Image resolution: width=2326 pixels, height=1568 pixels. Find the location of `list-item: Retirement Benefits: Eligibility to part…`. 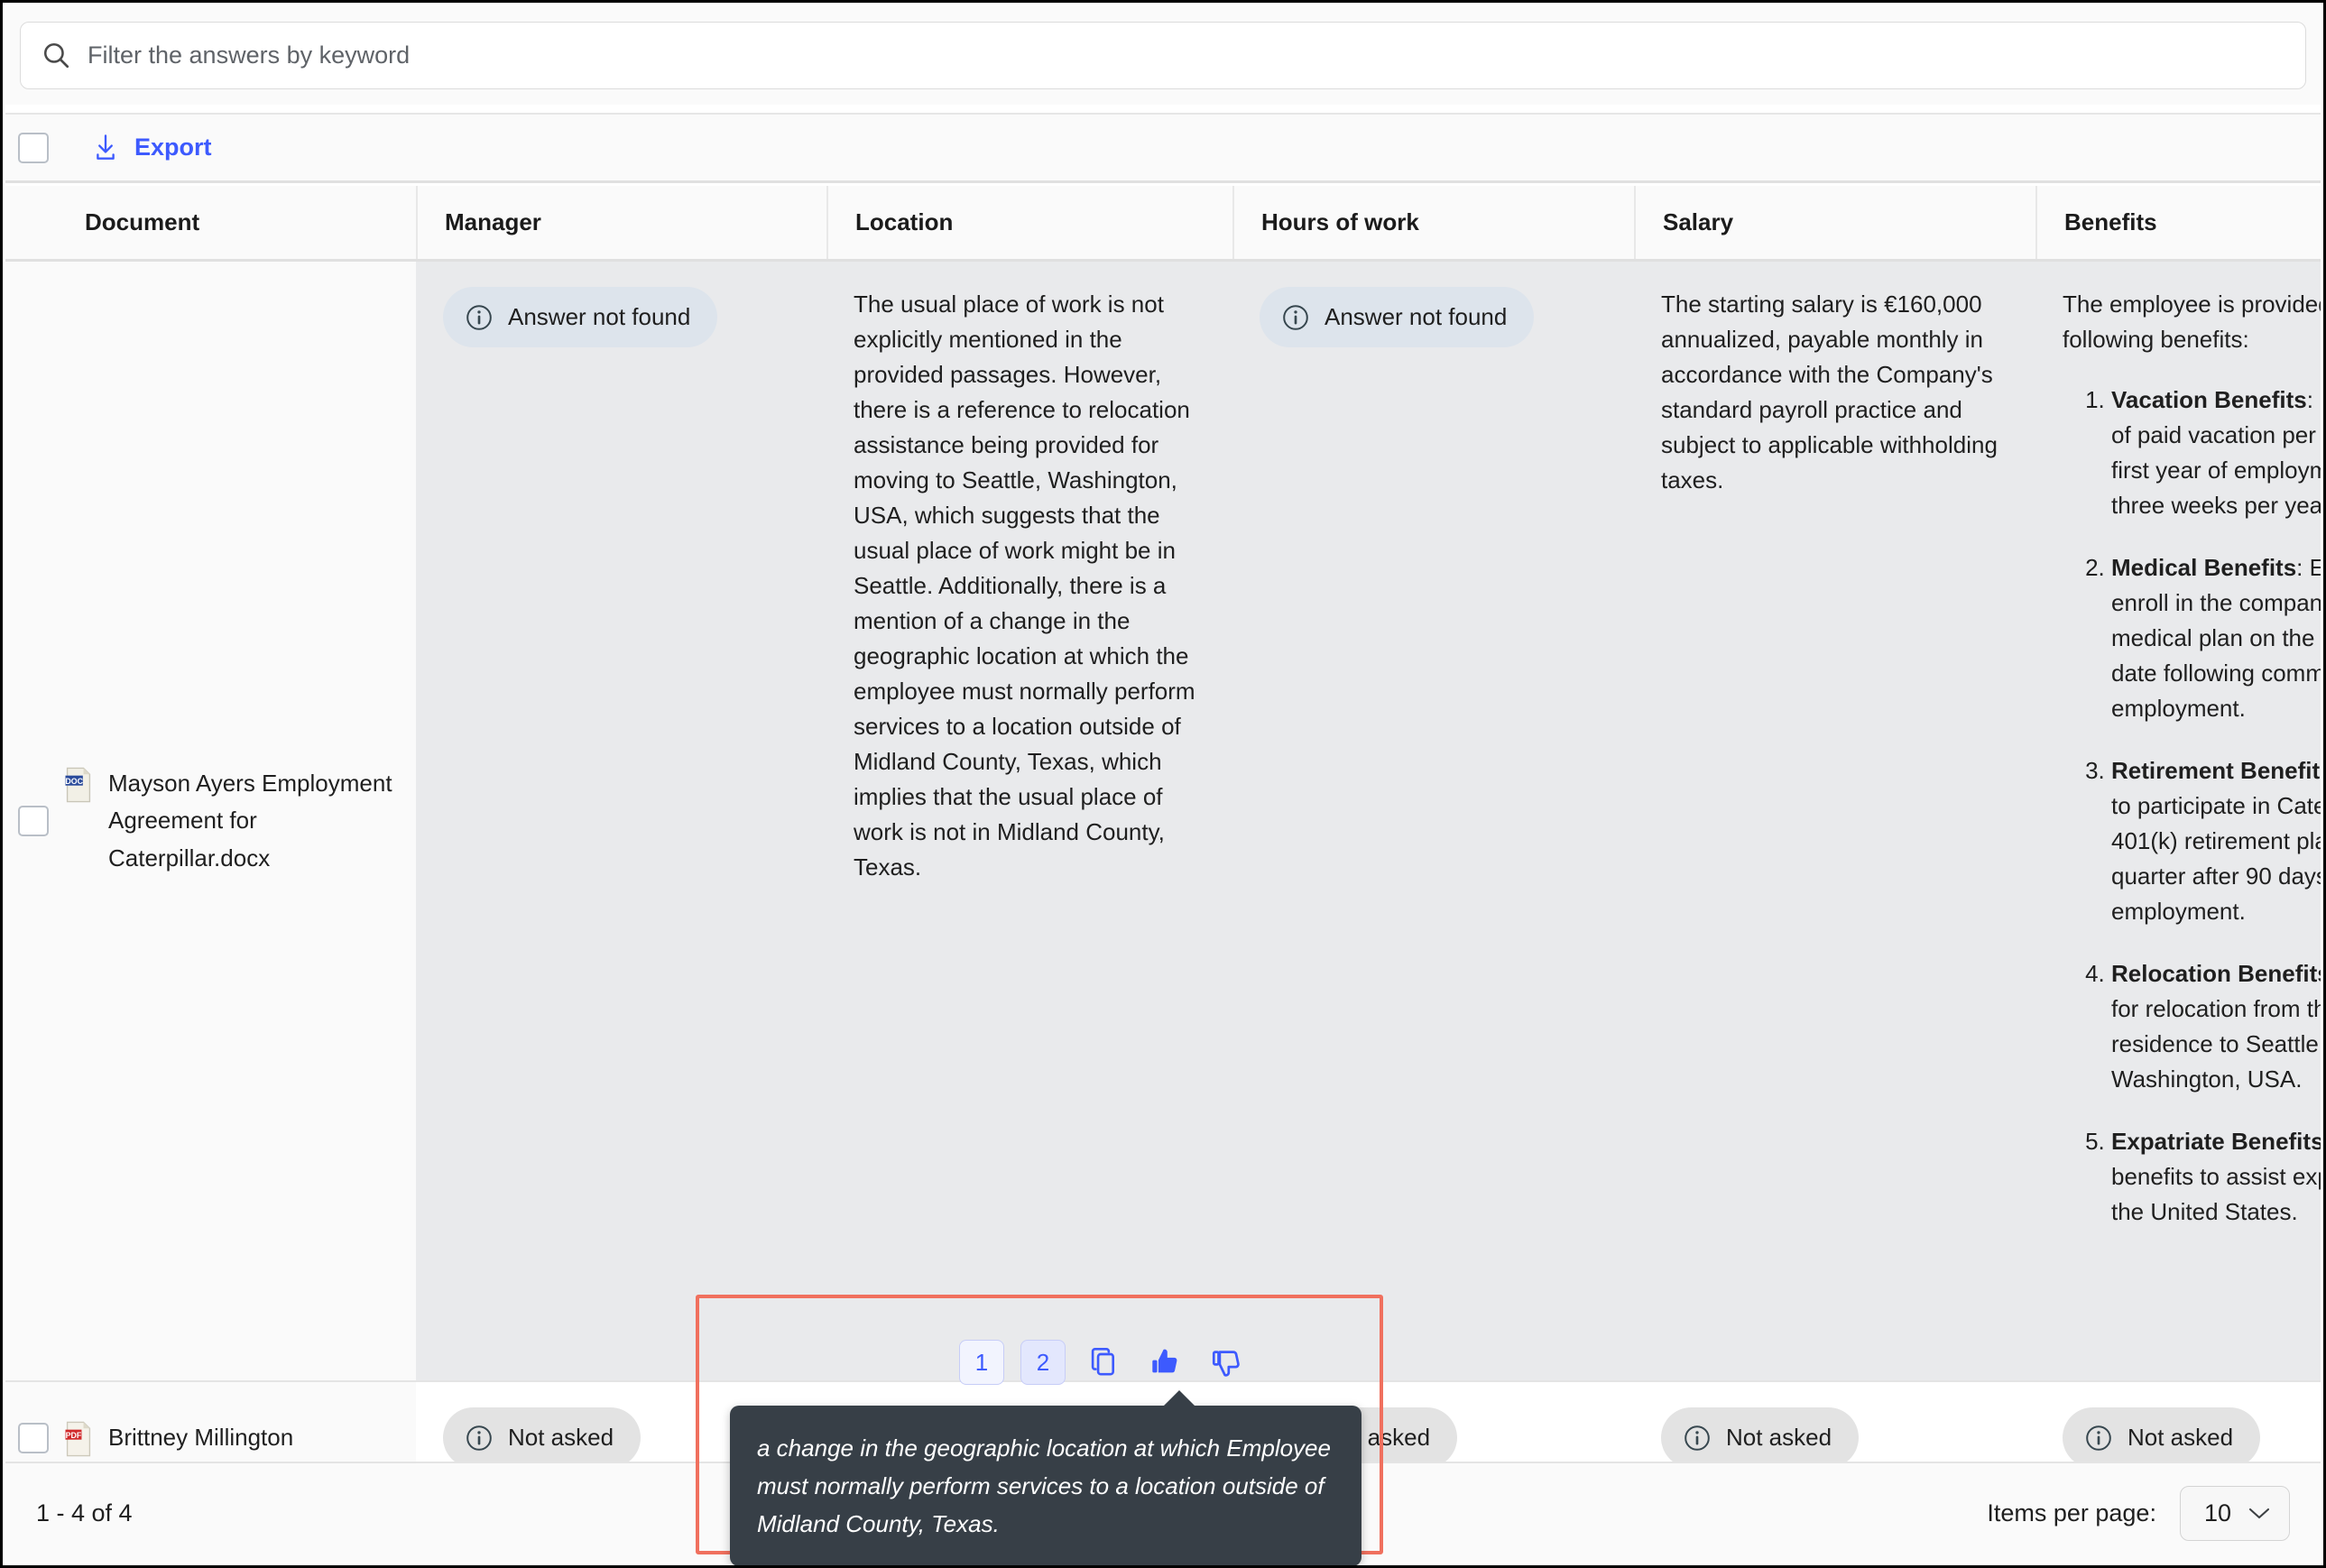

list-item: Retirement Benefits: Eligibility to part… is located at coordinates (2216, 841).